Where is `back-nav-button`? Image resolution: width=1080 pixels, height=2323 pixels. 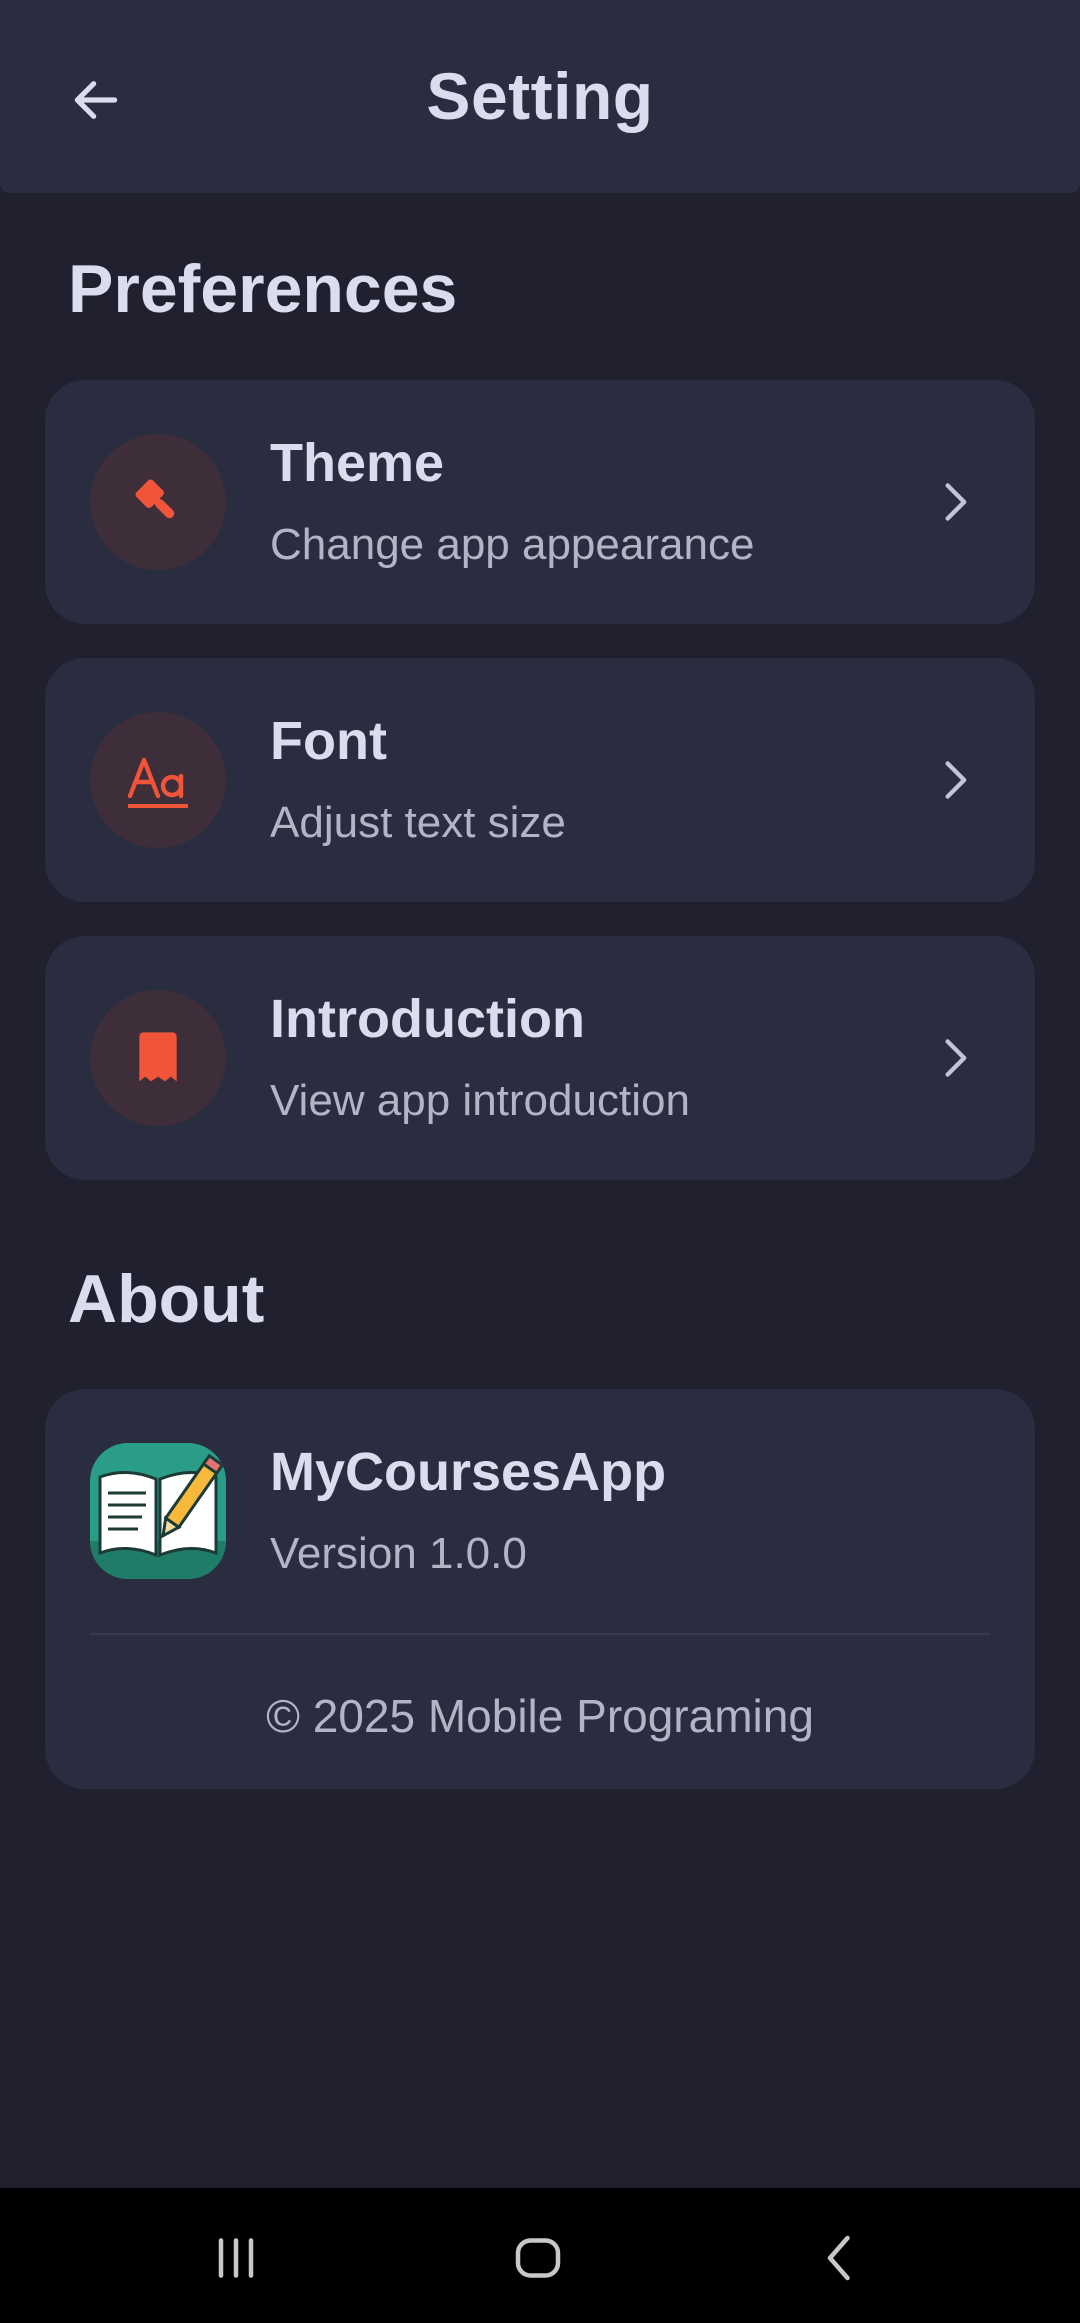
back-nav-button is located at coordinates (840, 2258).